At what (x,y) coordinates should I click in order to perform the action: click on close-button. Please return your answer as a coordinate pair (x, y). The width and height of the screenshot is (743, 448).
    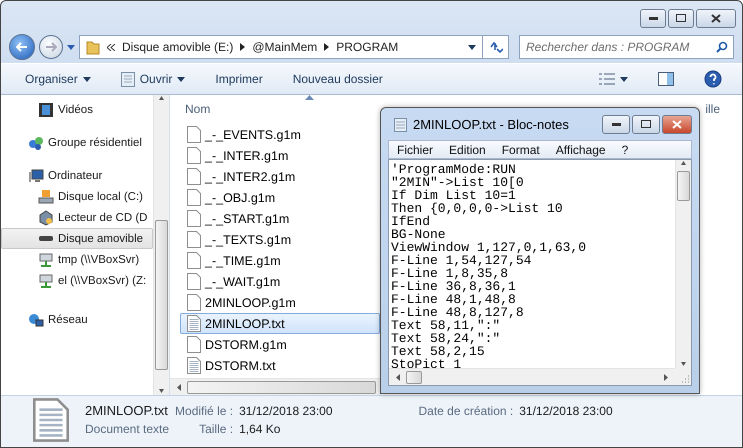
    Looking at the image, I should click on (716, 18).